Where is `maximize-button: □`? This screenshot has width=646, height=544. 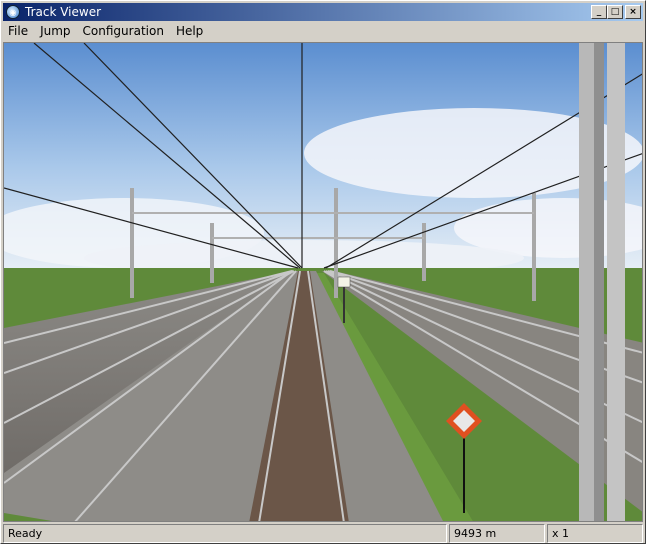
maximize-button: □ is located at coordinates (615, 12).